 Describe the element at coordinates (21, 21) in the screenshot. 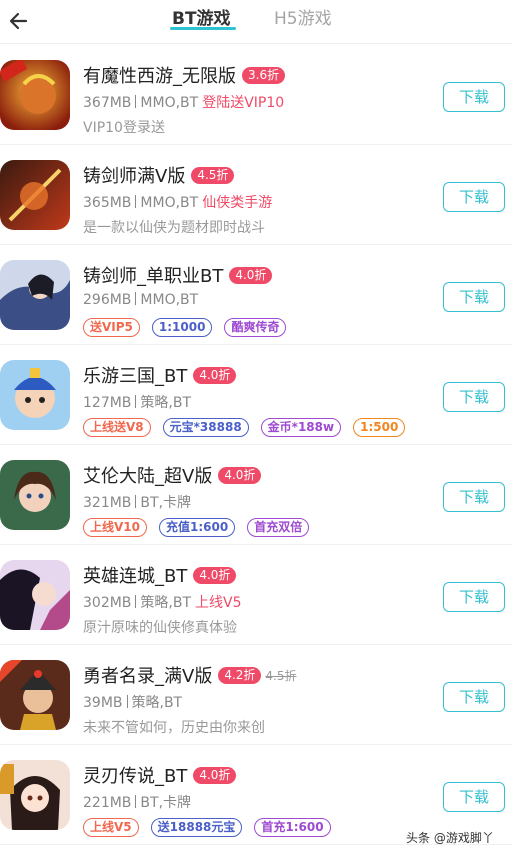

I see `back-arrow-icon` at that location.